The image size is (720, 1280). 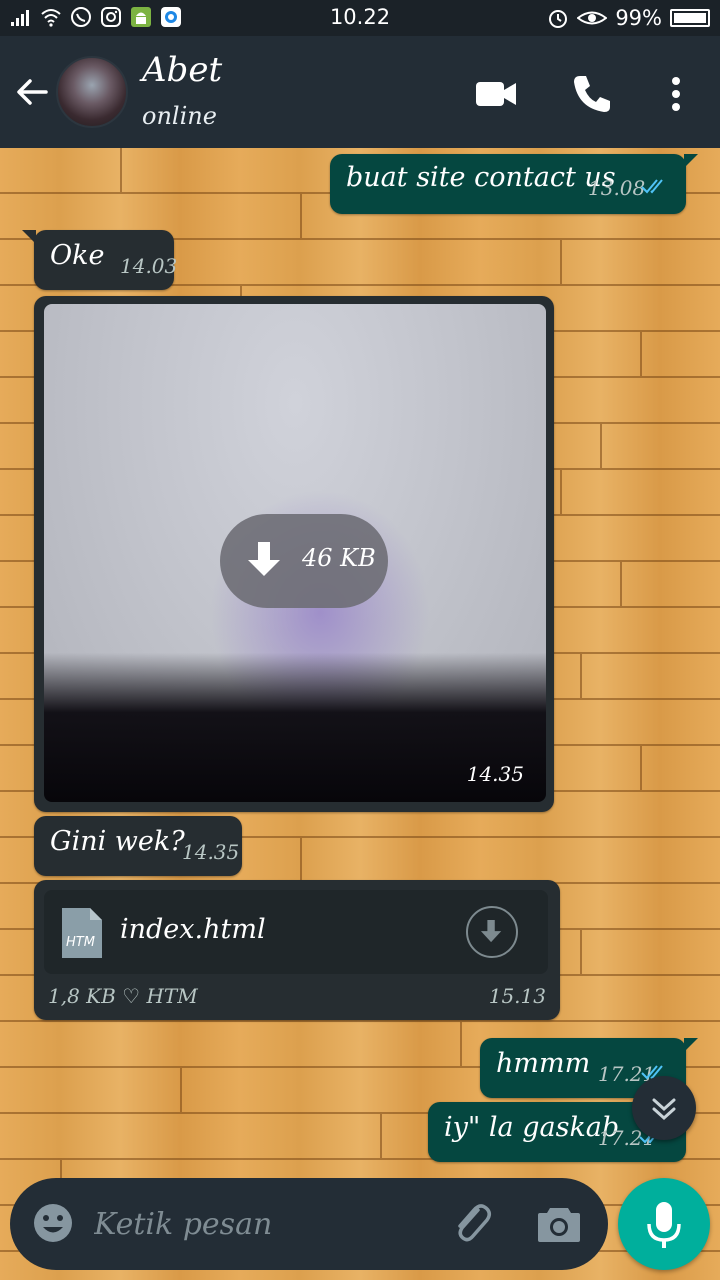 I want to click on html-file-icon: HTM, so click(x=82, y=933).